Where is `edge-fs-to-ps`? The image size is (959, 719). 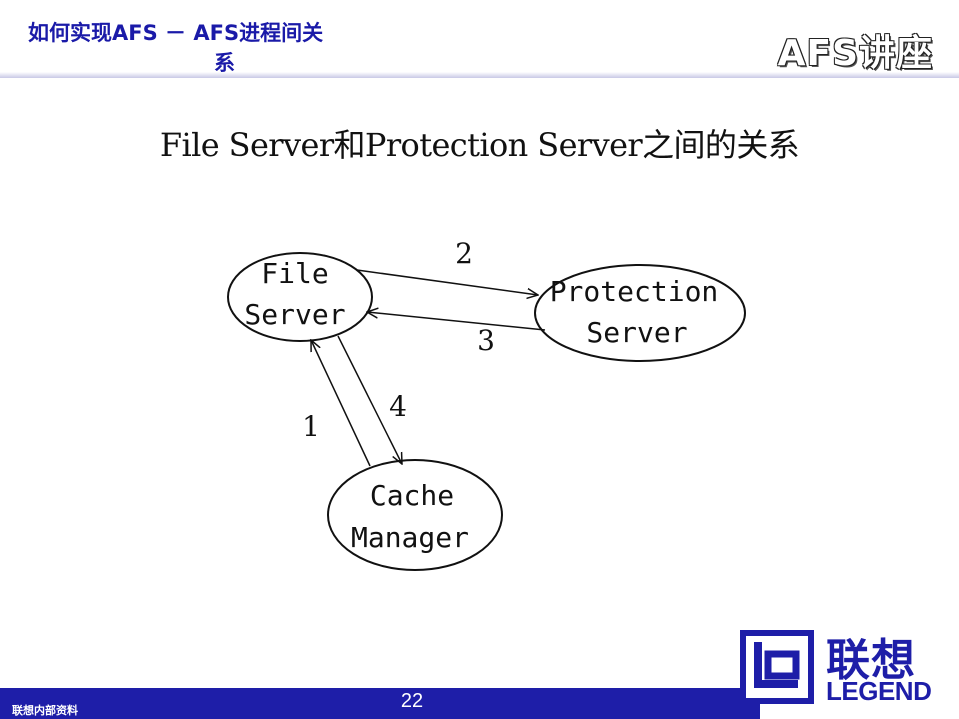 edge-fs-to-ps is located at coordinates (447, 282).